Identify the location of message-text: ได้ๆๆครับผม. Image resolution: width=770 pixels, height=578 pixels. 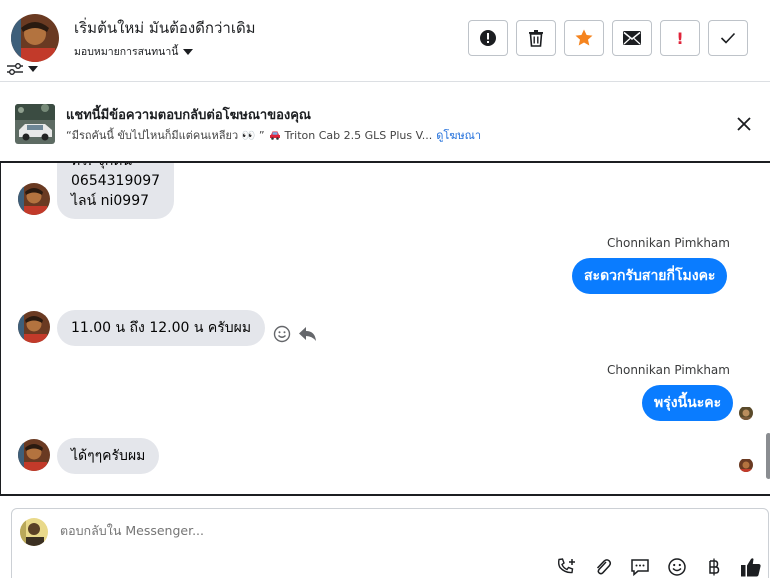
(108, 456).